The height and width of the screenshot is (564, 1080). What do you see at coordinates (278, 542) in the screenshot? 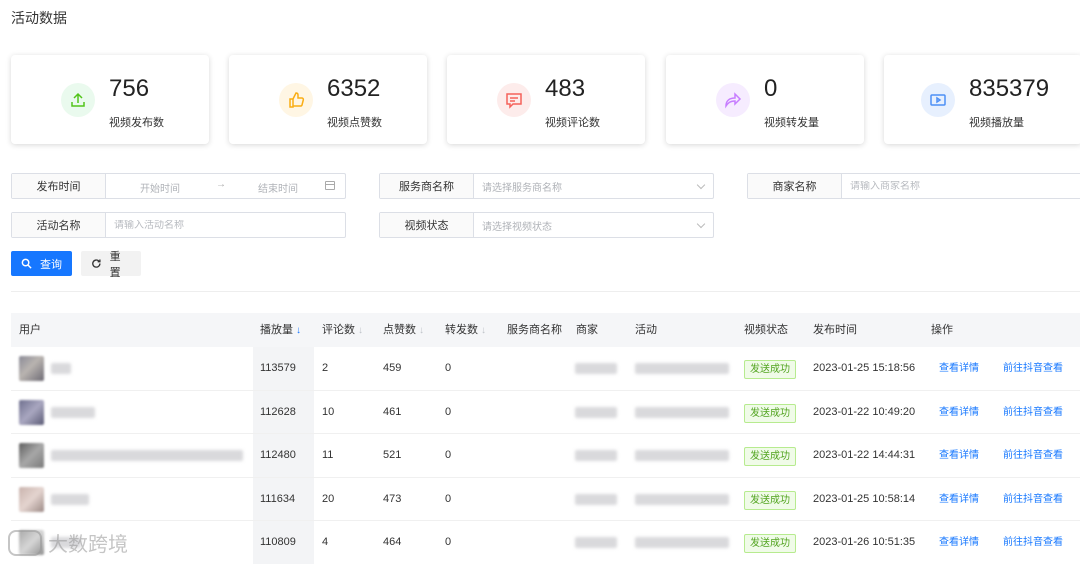
I see `cell-plays: 110809` at bounding box center [278, 542].